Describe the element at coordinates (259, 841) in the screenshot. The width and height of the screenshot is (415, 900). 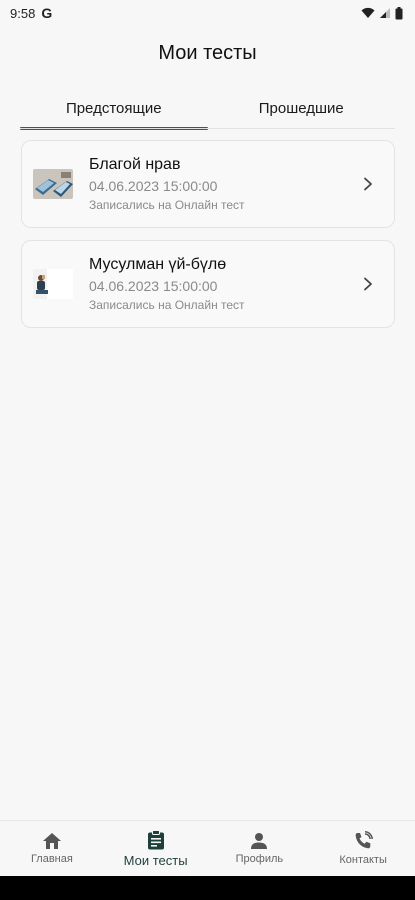
I see `person-icon` at that location.